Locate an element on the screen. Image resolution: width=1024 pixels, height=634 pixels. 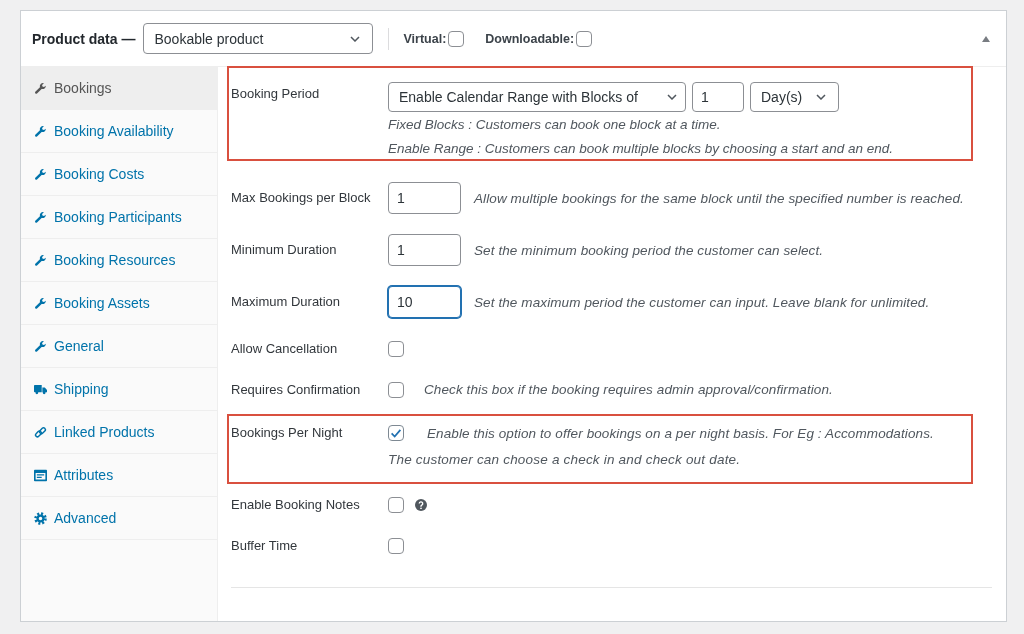
sidebar-tab: Linked Products is located at coordinates (119, 432).